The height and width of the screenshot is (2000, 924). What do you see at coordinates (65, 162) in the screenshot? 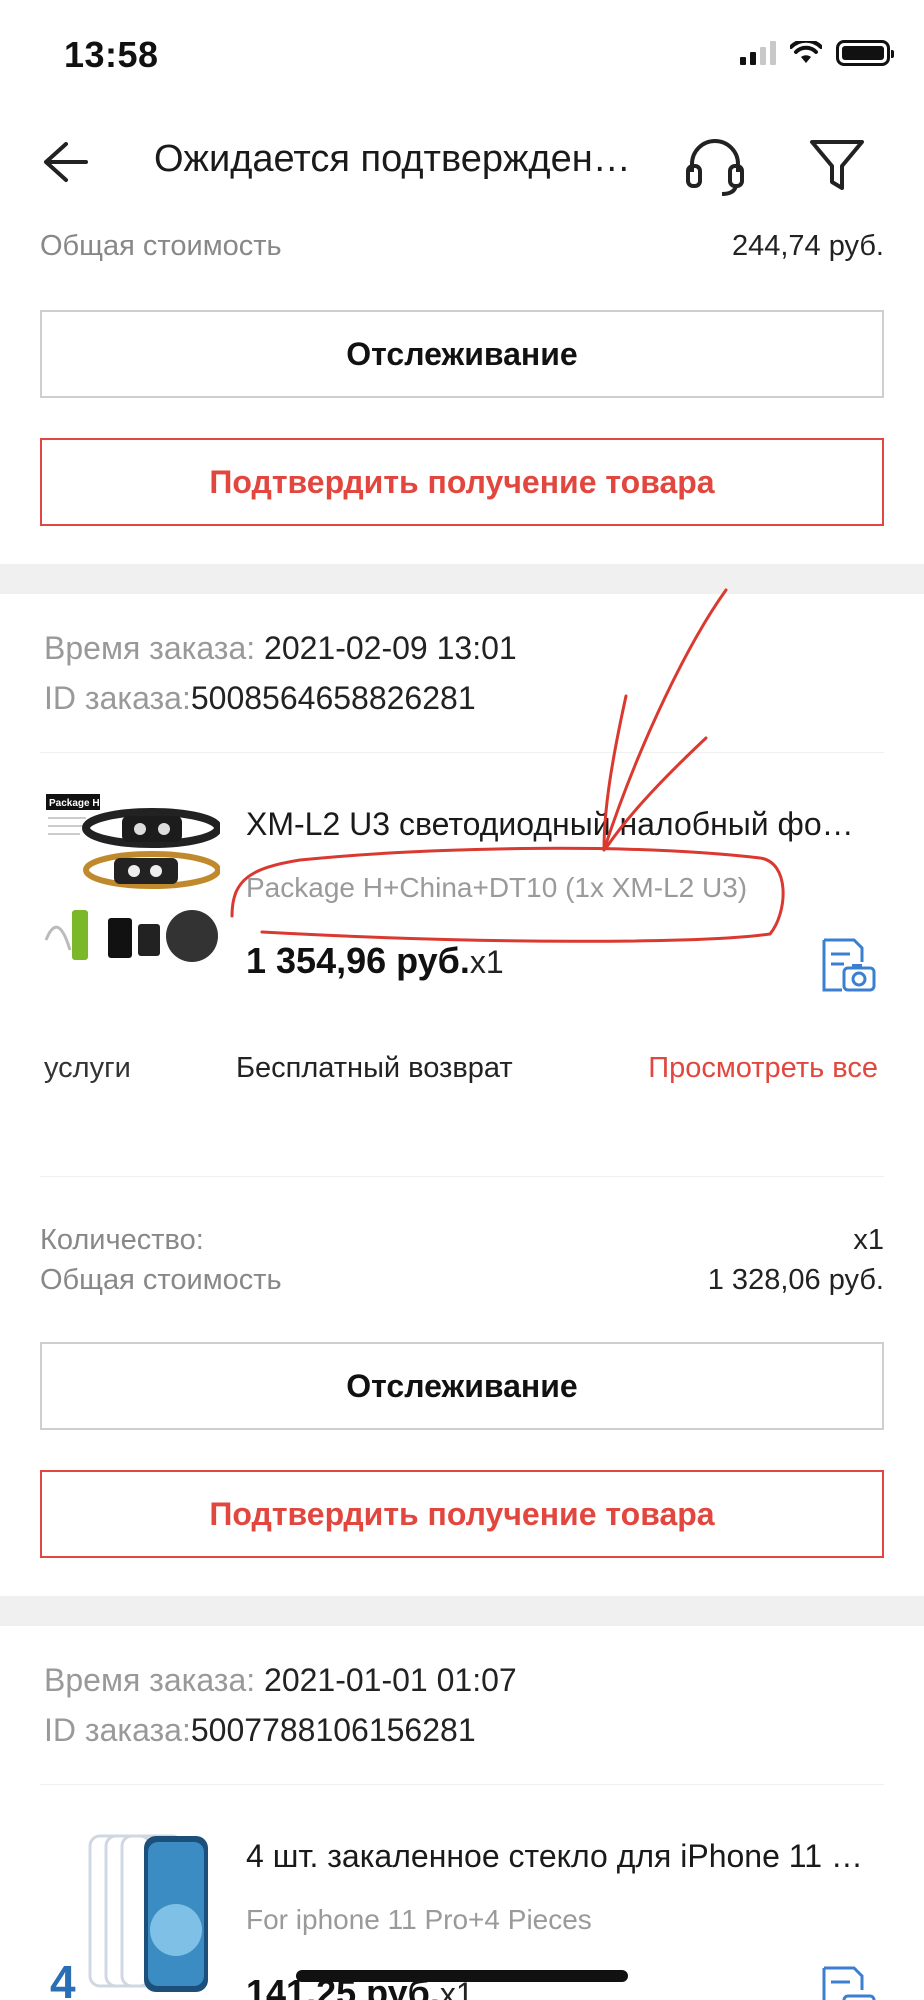
I see `back-arrow-icon` at bounding box center [65, 162].